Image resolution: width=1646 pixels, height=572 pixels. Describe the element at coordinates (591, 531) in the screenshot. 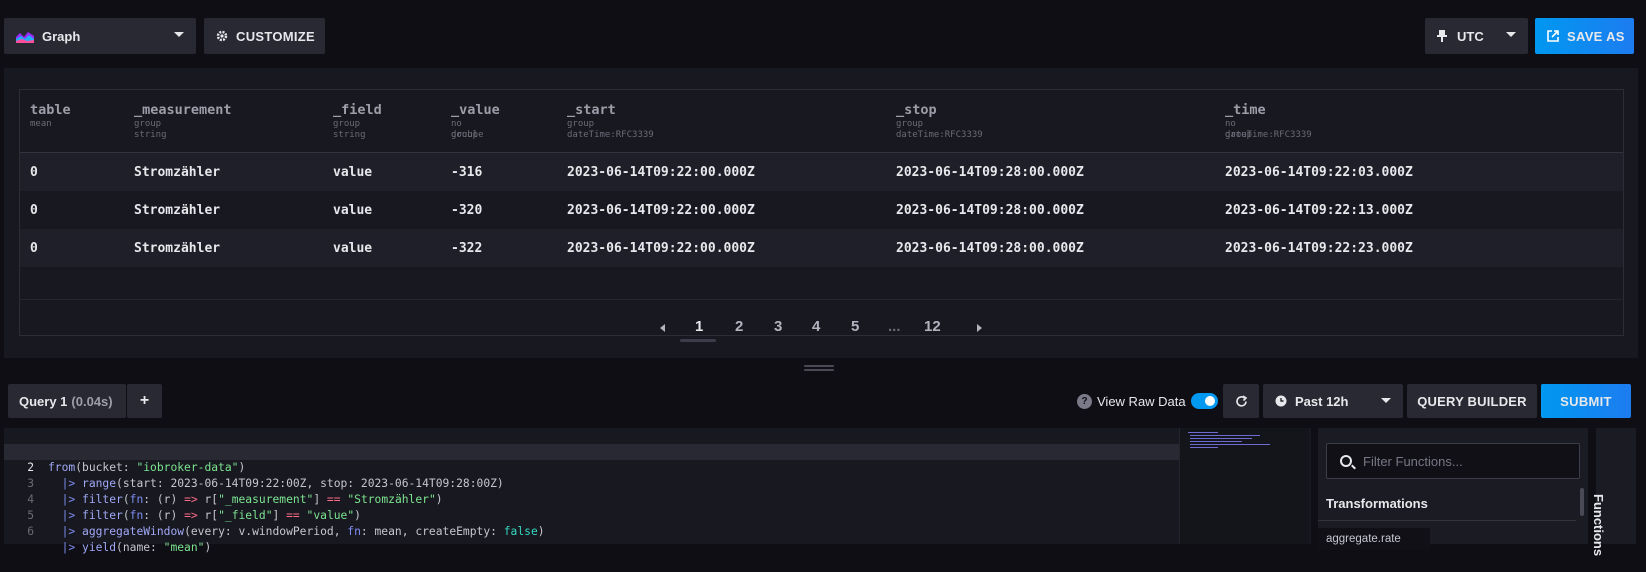

I see `code-line: 6 |> yield(name: "mean")` at that location.